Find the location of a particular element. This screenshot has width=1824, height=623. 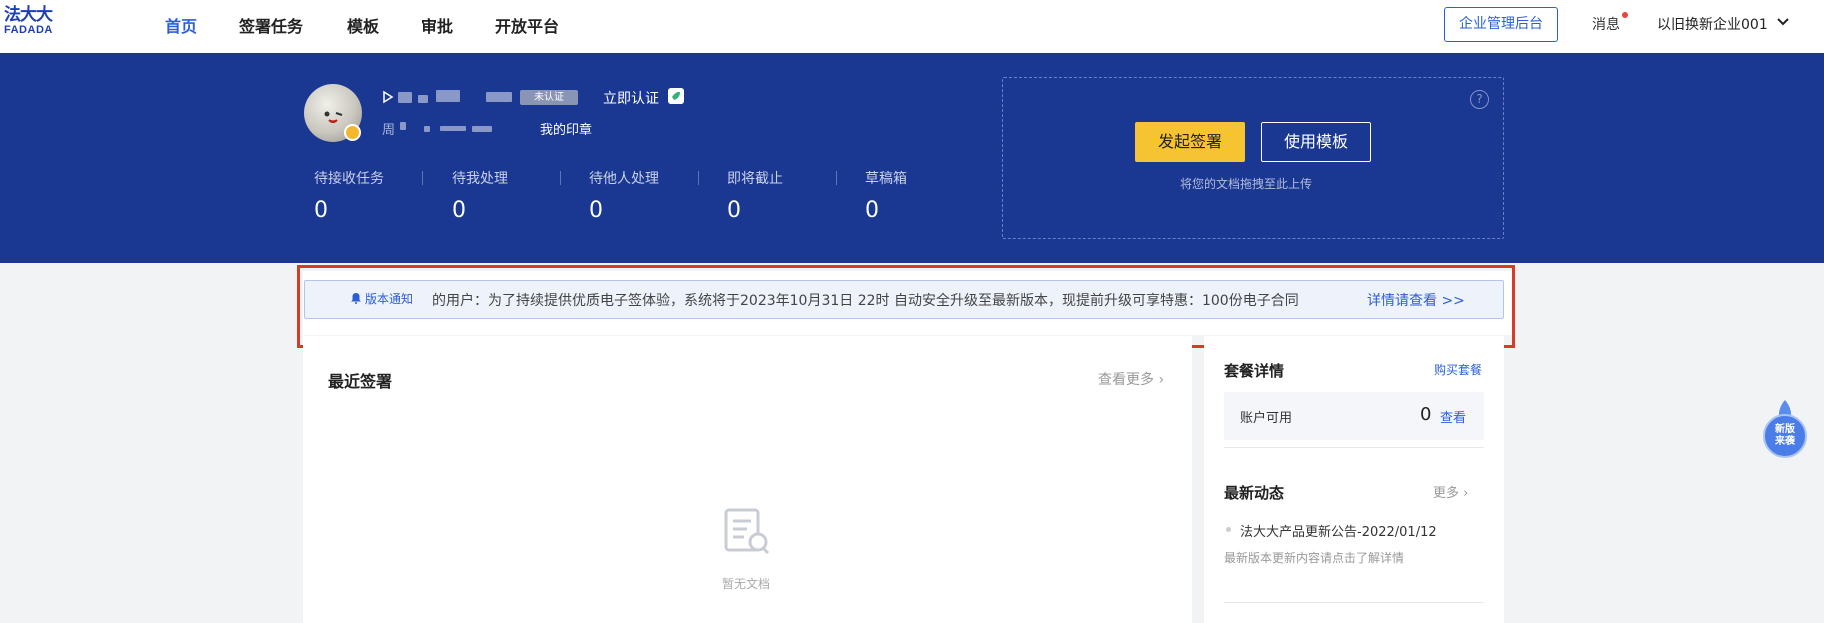

logo-text-cn: 法大大 is located at coordinates (28, 14).